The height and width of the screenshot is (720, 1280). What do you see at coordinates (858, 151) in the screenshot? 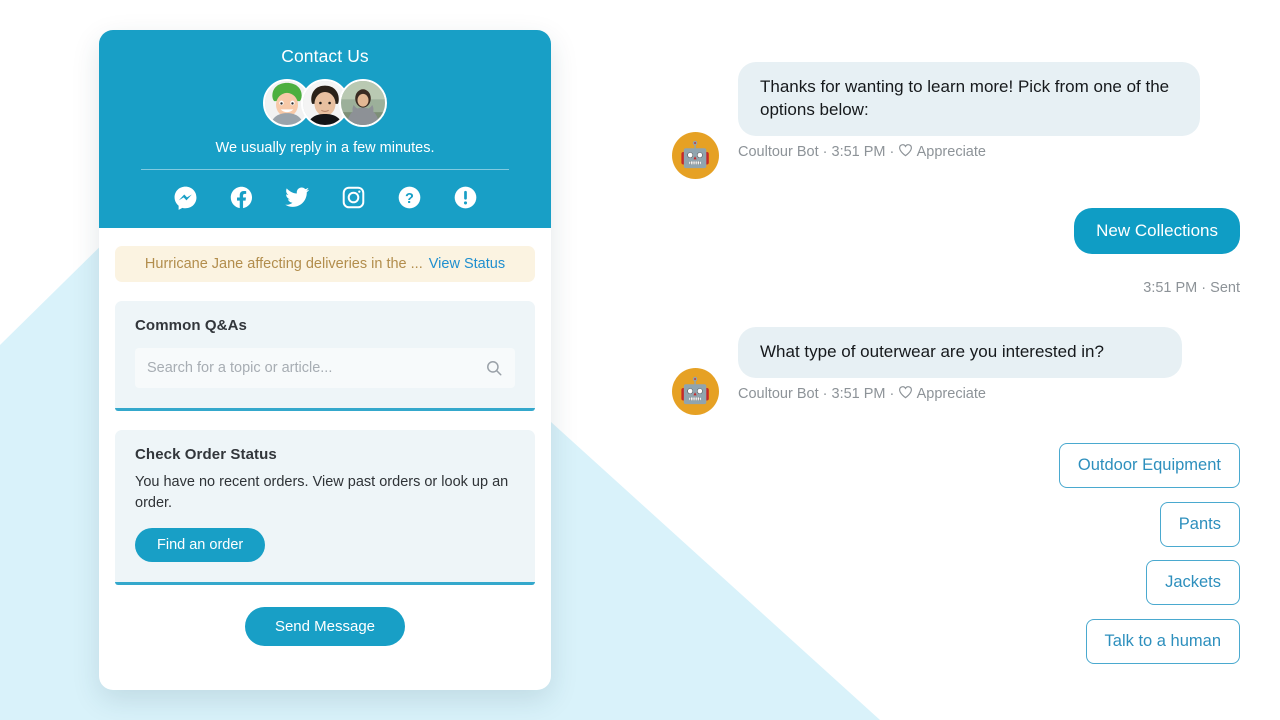
I see `bot-message-time: 3:51 PM` at bounding box center [858, 151].